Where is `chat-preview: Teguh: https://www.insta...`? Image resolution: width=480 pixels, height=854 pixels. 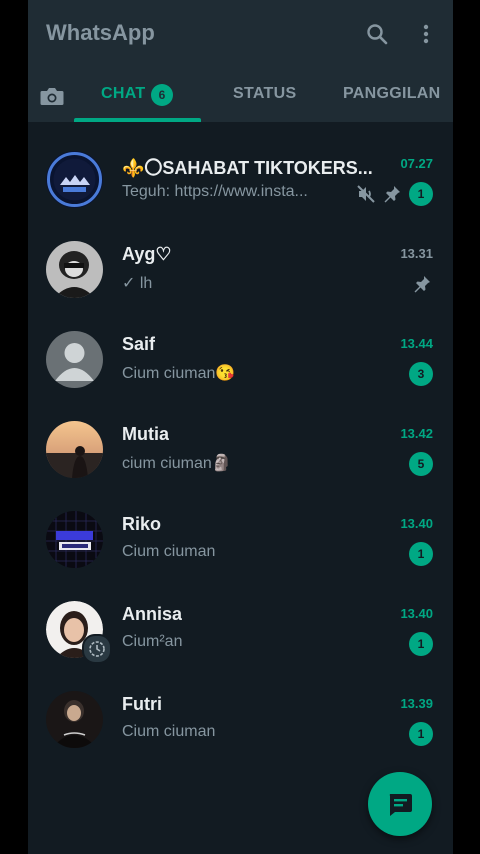 chat-preview: Teguh: https://www.insta... is located at coordinates (215, 191).